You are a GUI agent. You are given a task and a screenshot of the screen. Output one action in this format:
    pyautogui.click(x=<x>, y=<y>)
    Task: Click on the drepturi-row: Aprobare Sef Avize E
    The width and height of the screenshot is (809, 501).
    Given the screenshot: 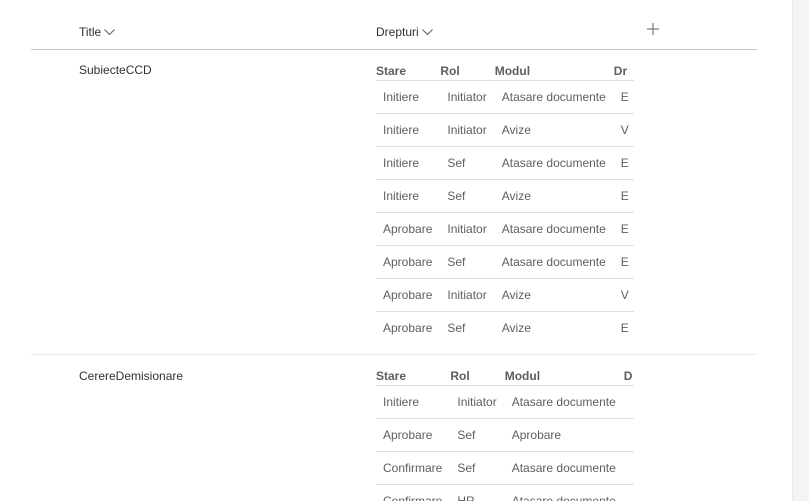 What is the action you would take?
    pyautogui.click(x=505, y=327)
    